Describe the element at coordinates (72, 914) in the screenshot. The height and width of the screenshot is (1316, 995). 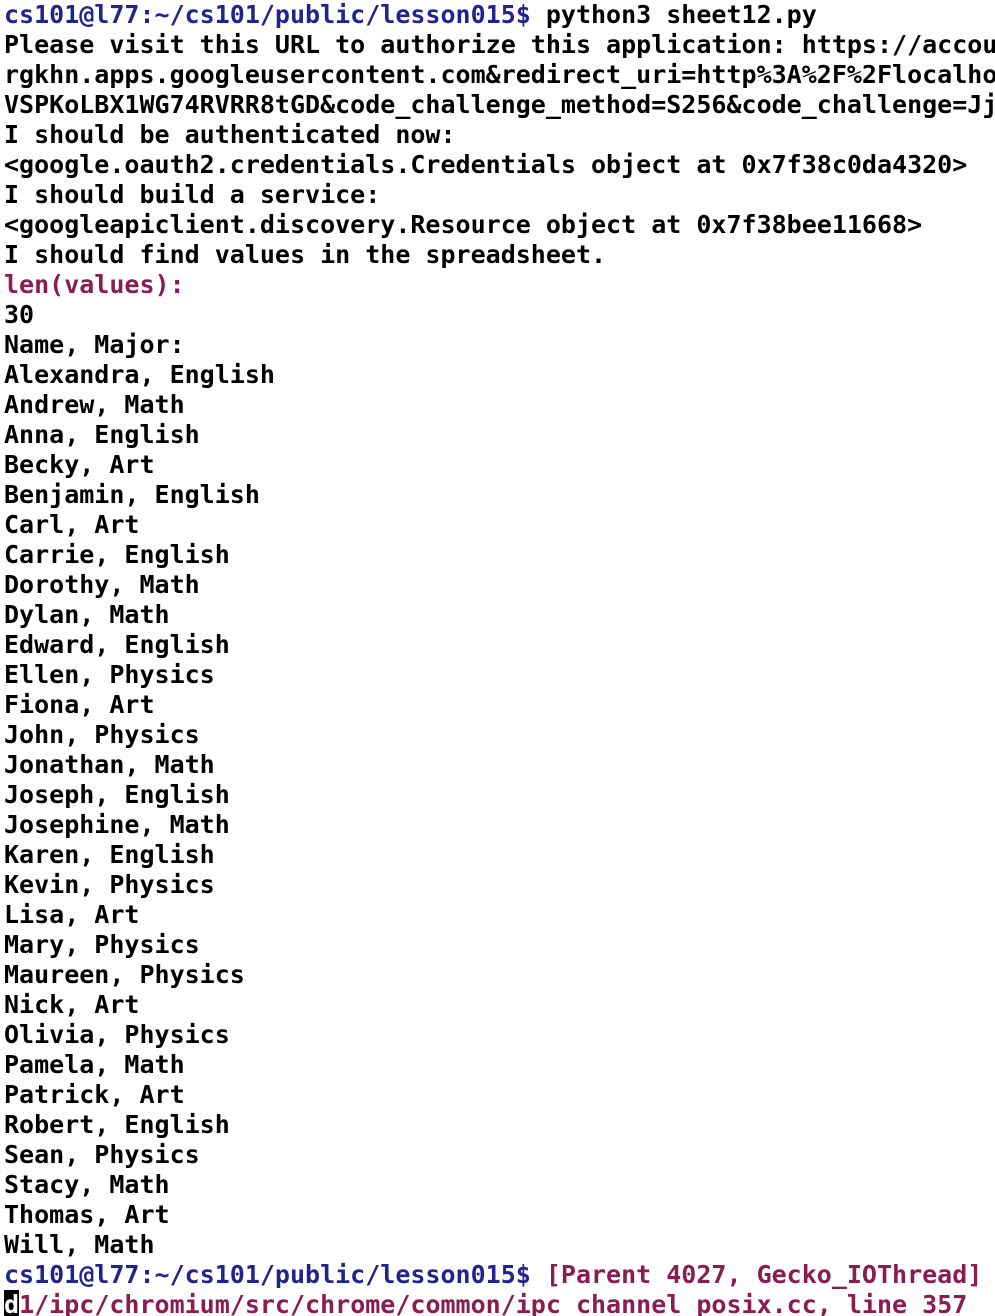
I see `output-row: Lisa, Art` at that location.